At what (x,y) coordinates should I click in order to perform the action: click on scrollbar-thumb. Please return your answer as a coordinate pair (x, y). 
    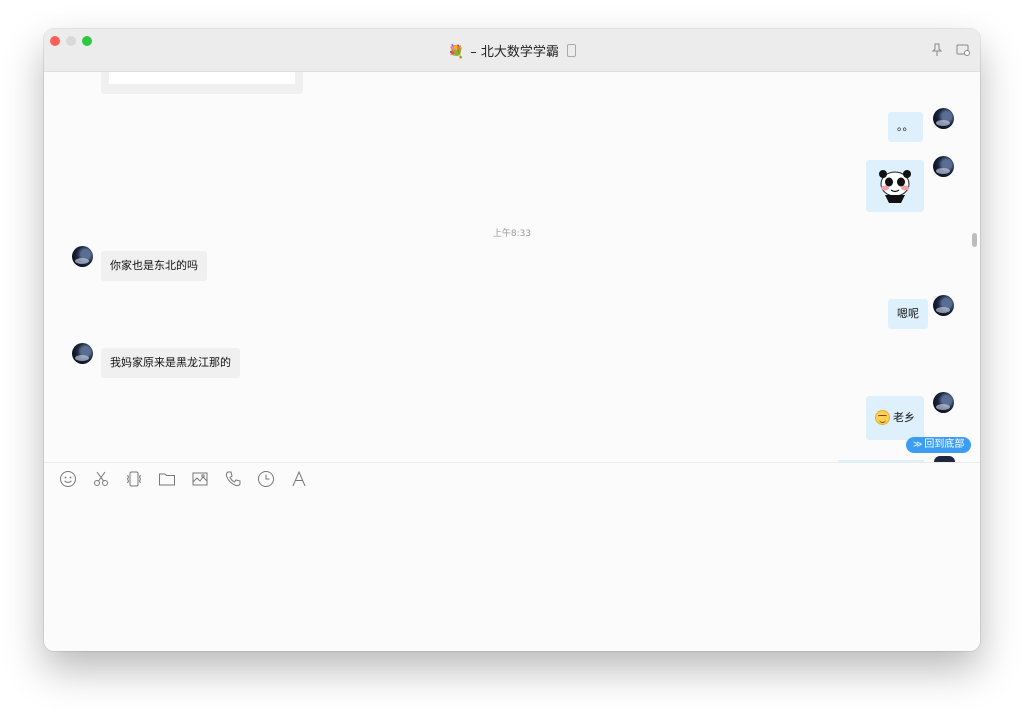
    Looking at the image, I should click on (974, 240).